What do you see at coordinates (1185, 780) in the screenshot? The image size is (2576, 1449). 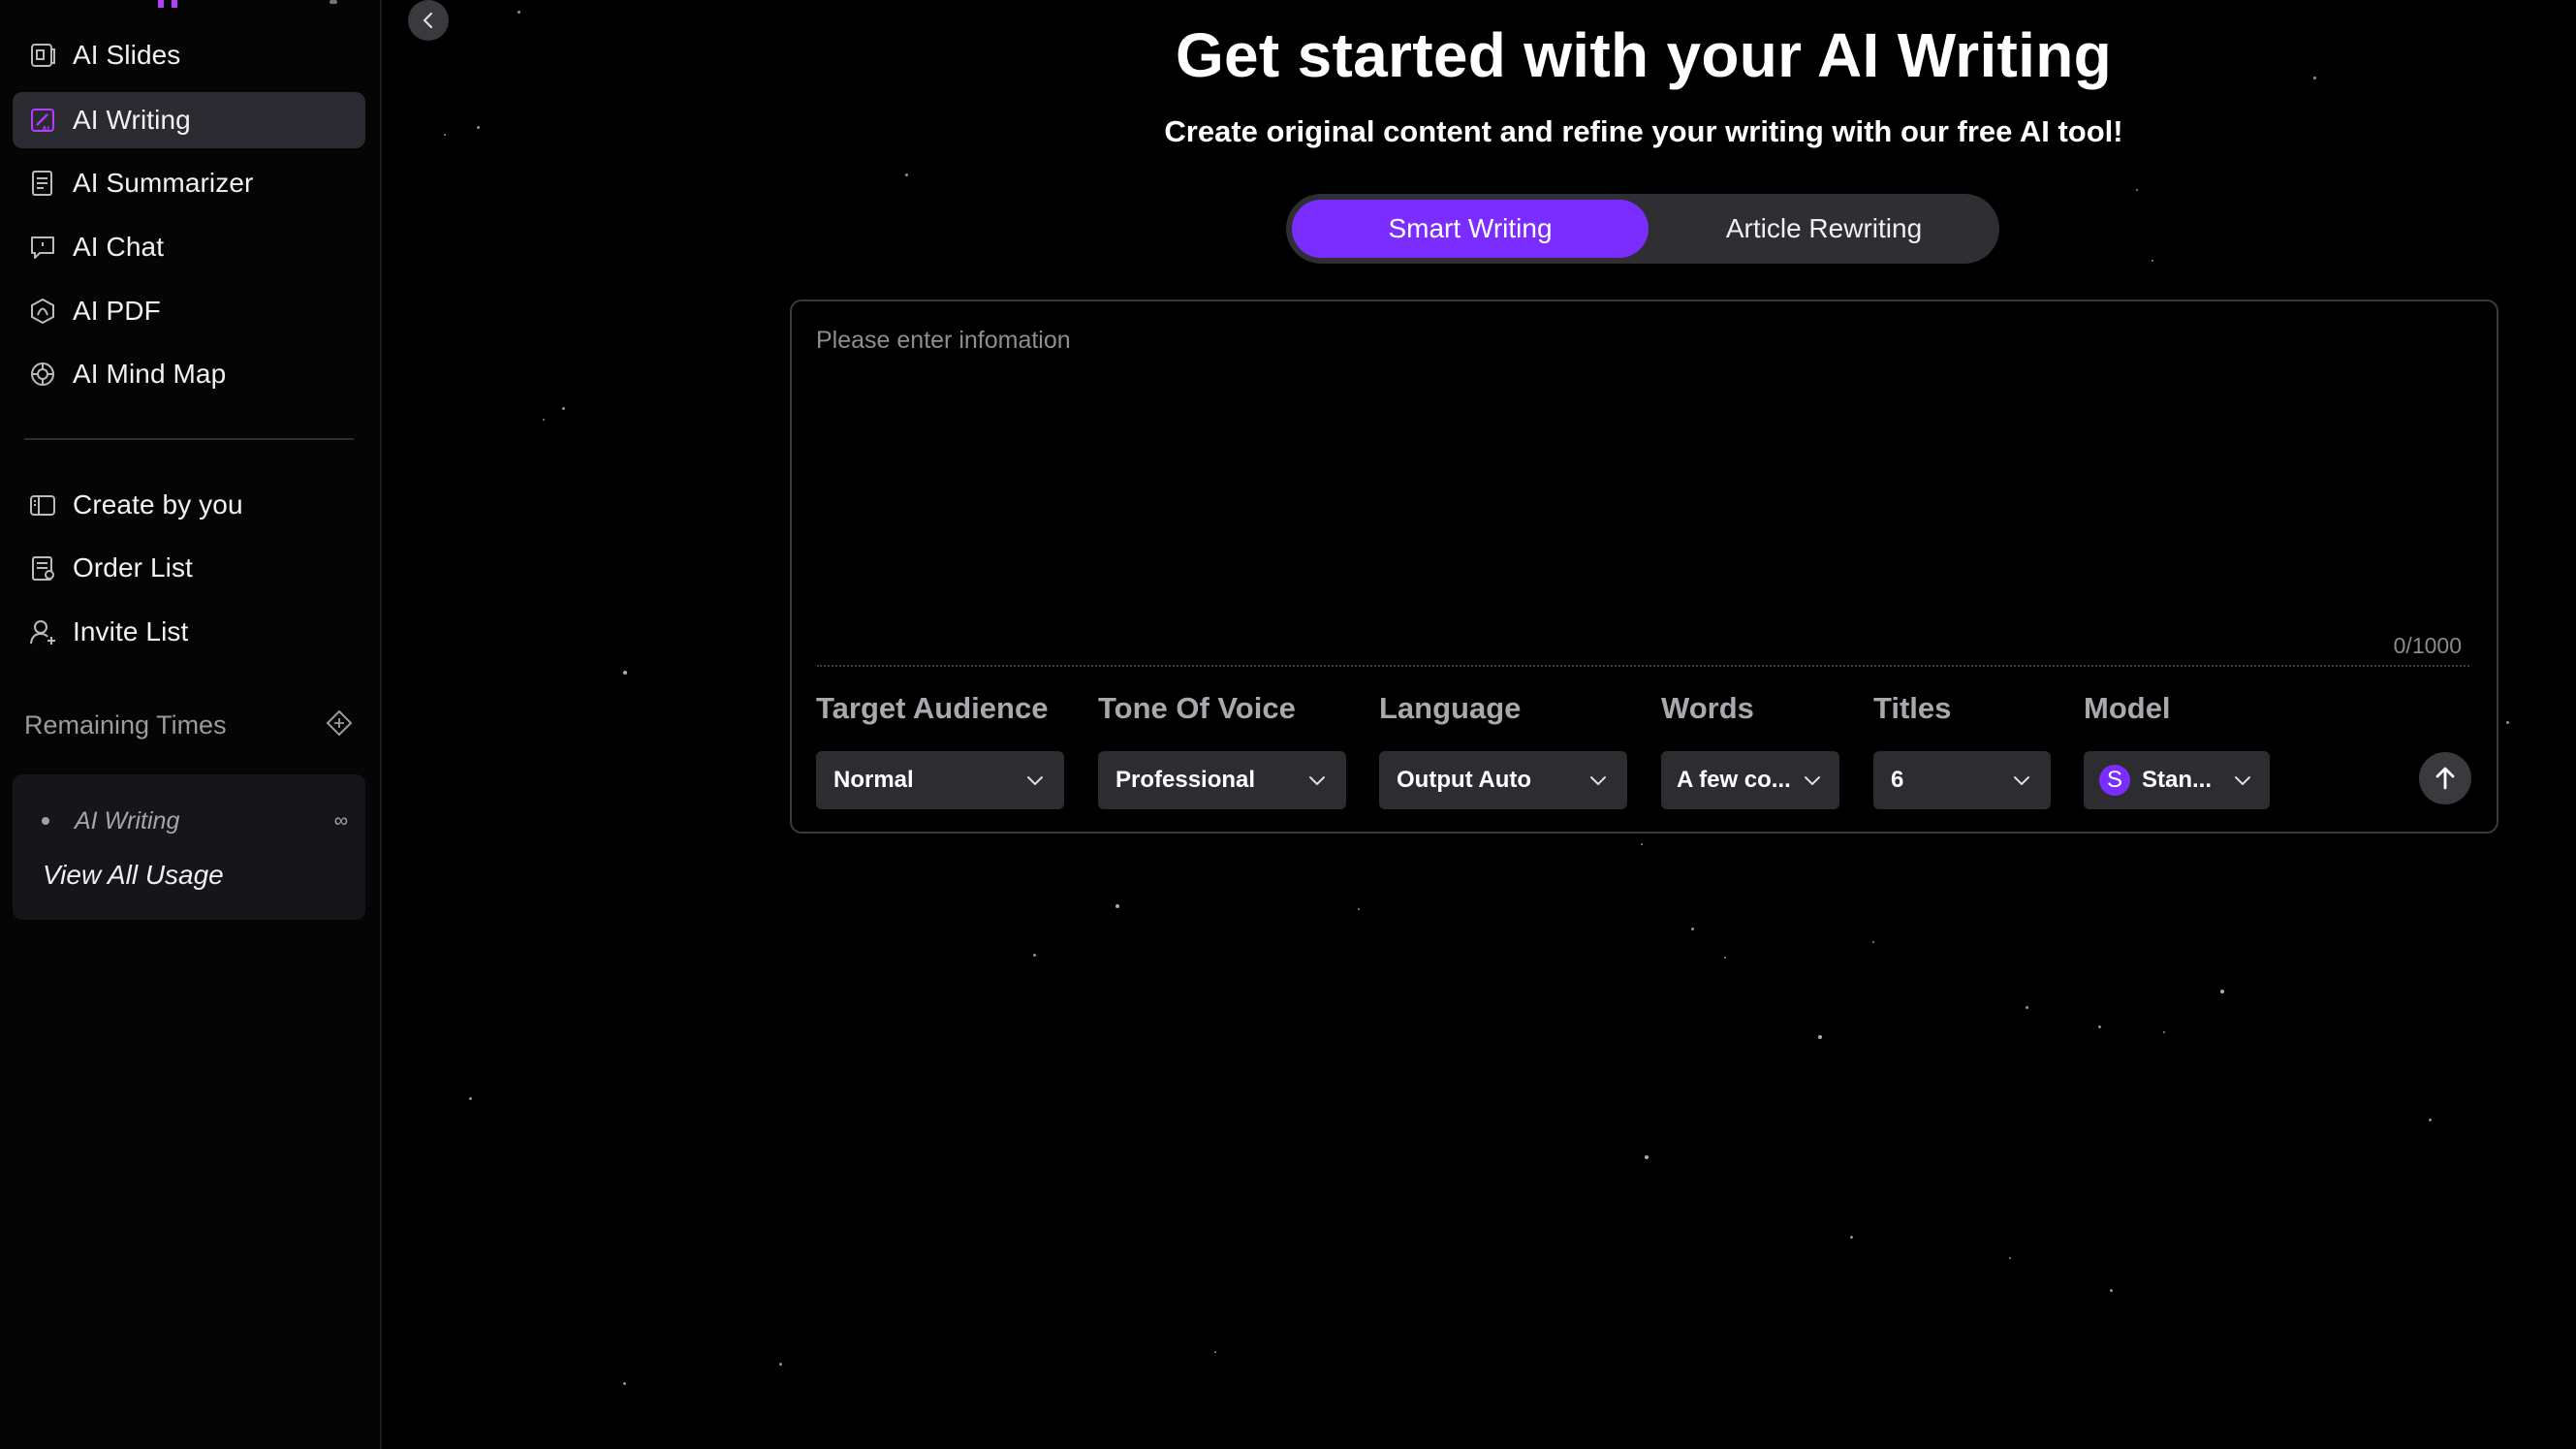 I see `tone-value: Professional` at bounding box center [1185, 780].